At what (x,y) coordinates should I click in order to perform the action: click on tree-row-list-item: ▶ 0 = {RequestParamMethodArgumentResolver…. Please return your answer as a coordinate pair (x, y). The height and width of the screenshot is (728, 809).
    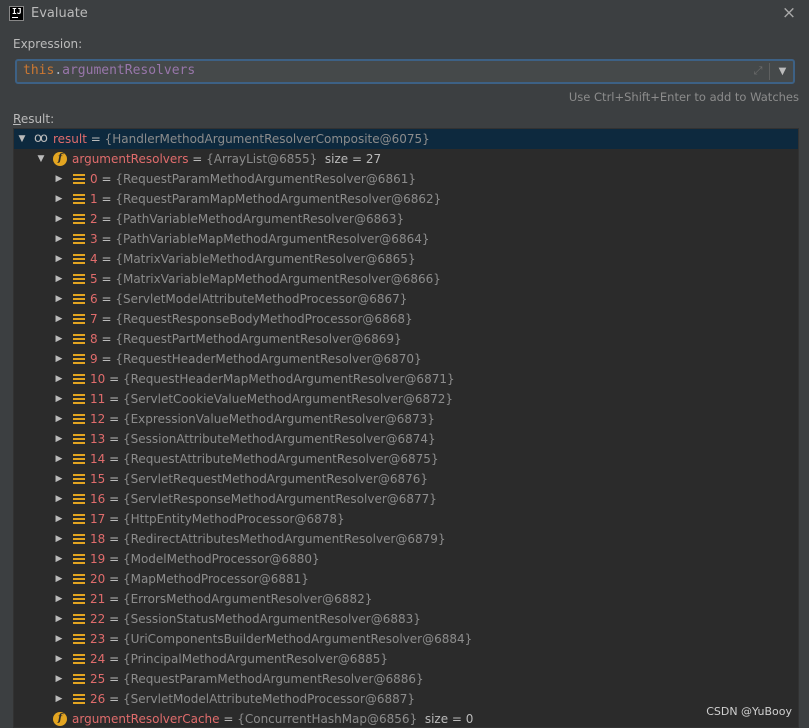
    Looking at the image, I should click on (406, 179).